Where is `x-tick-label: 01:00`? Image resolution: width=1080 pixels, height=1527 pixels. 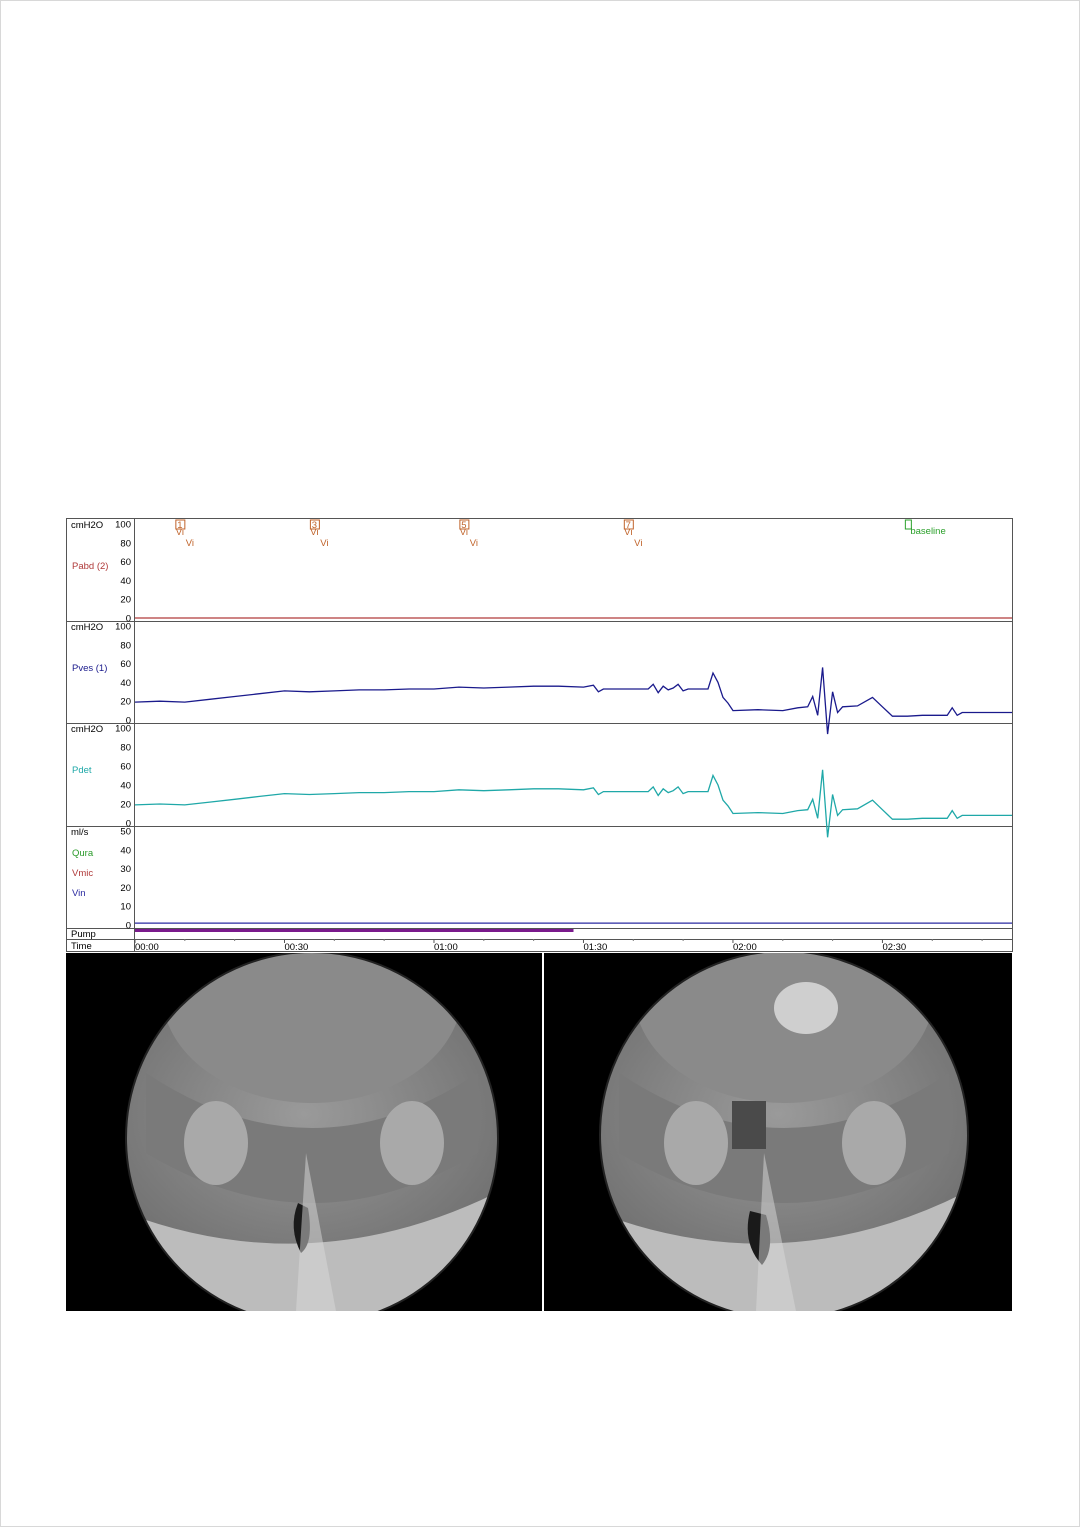 x-tick-label: 01:00 is located at coordinates (446, 947).